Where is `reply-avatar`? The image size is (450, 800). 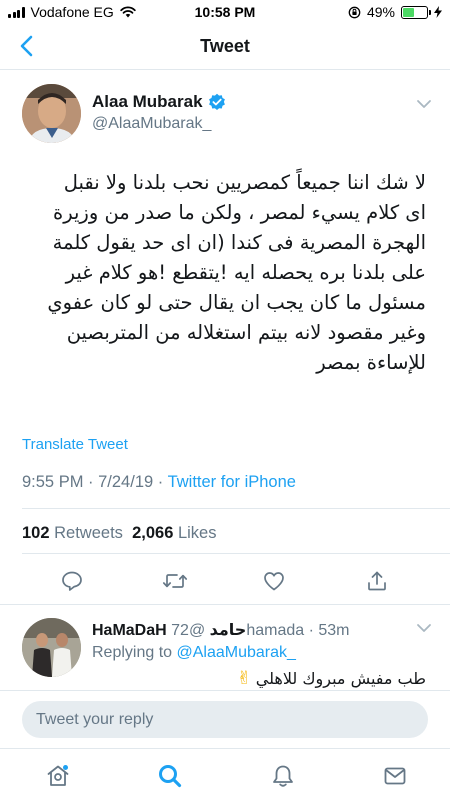
reply-avatar is located at coordinates (51, 647).